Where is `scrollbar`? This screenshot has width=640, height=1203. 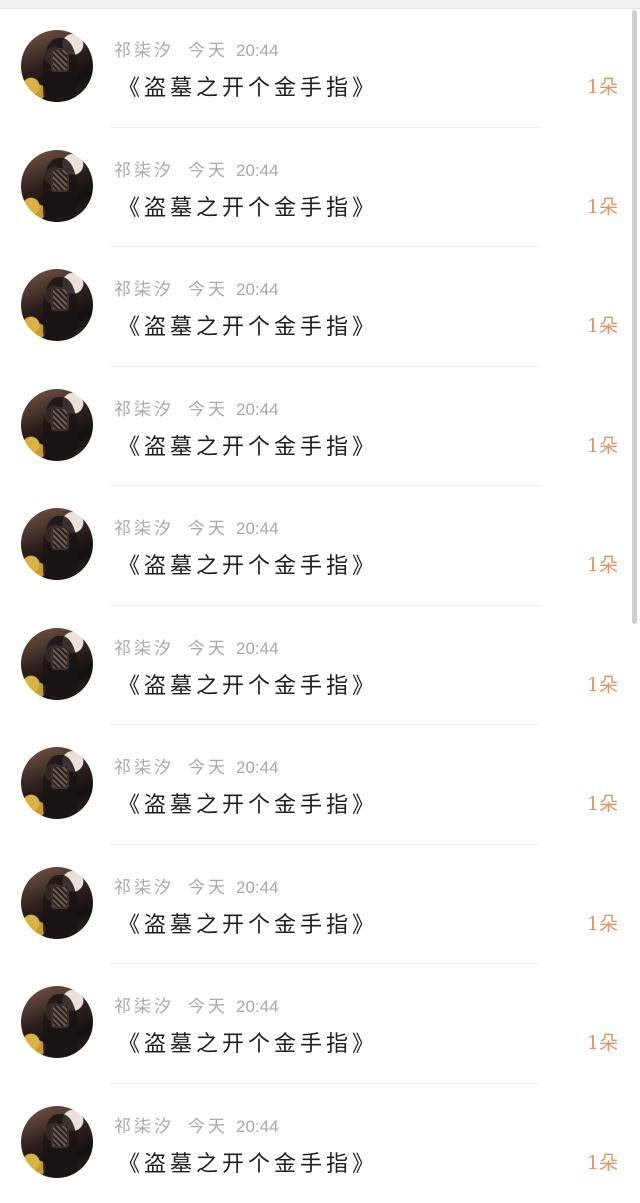 scrollbar is located at coordinates (634, 317).